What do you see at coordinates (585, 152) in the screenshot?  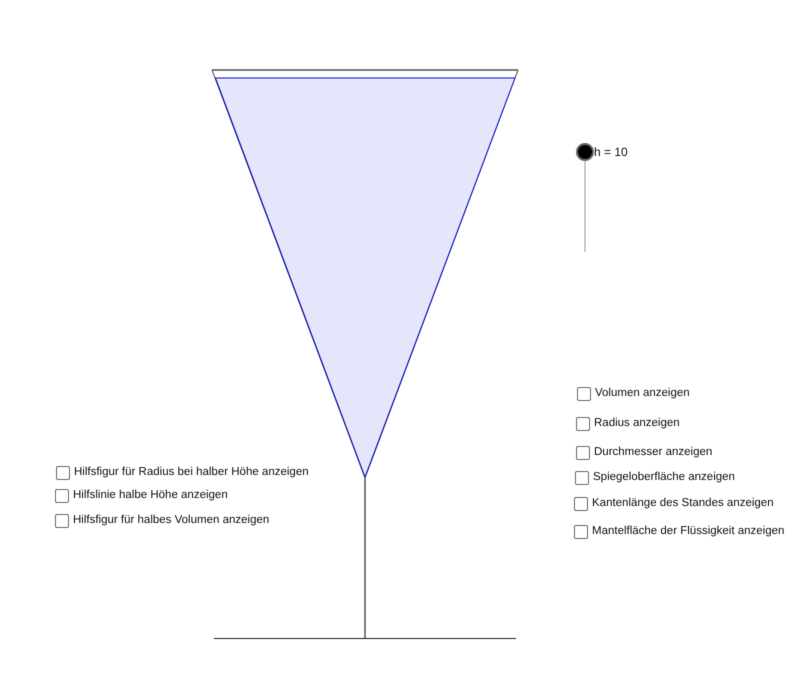 I see `slider-thumb` at bounding box center [585, 152].